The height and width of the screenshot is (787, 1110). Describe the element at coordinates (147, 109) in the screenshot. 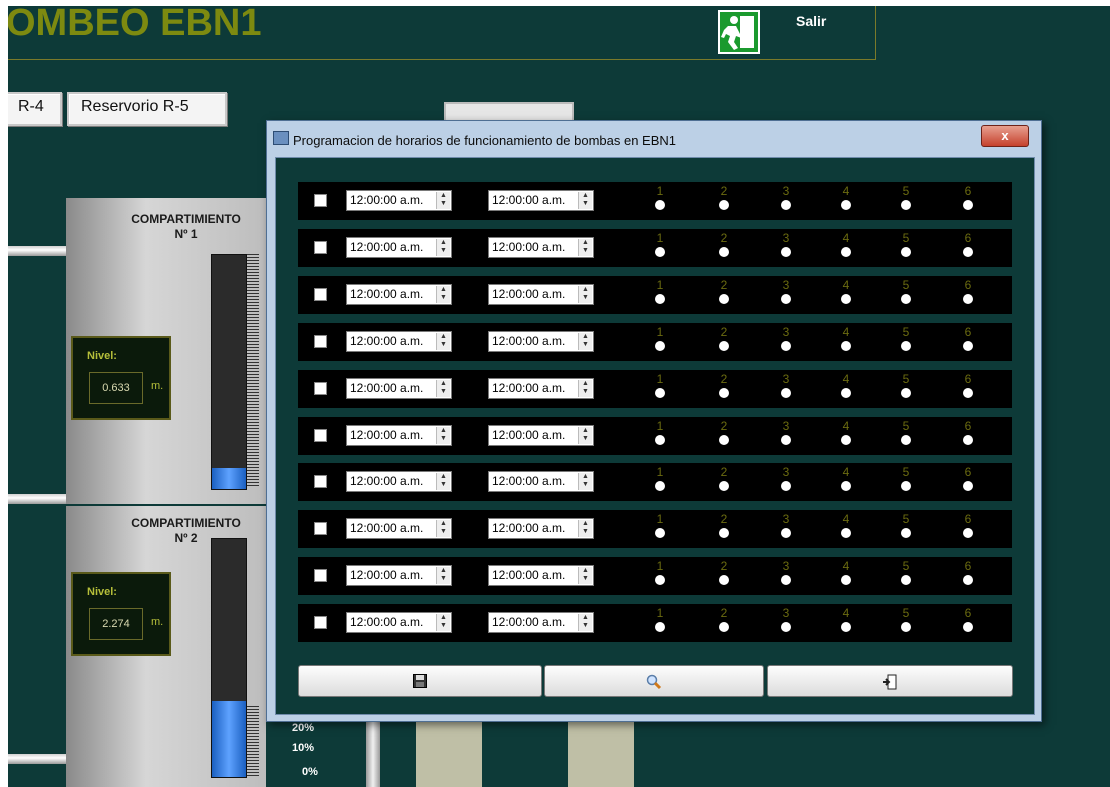

I see `tab-reservorio-r5: Reservorio R-5` at that location.